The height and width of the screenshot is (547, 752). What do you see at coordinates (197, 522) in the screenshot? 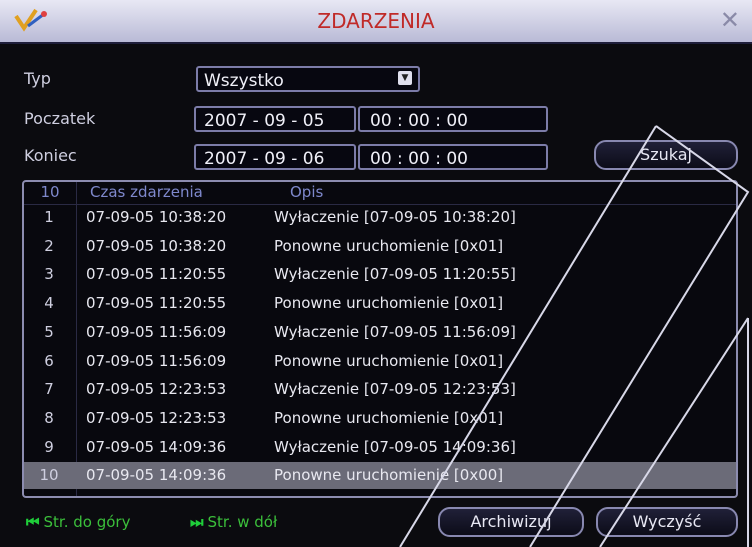
I see `page-down-arrow-icon: ⏭` at bounding box center [197, 522].